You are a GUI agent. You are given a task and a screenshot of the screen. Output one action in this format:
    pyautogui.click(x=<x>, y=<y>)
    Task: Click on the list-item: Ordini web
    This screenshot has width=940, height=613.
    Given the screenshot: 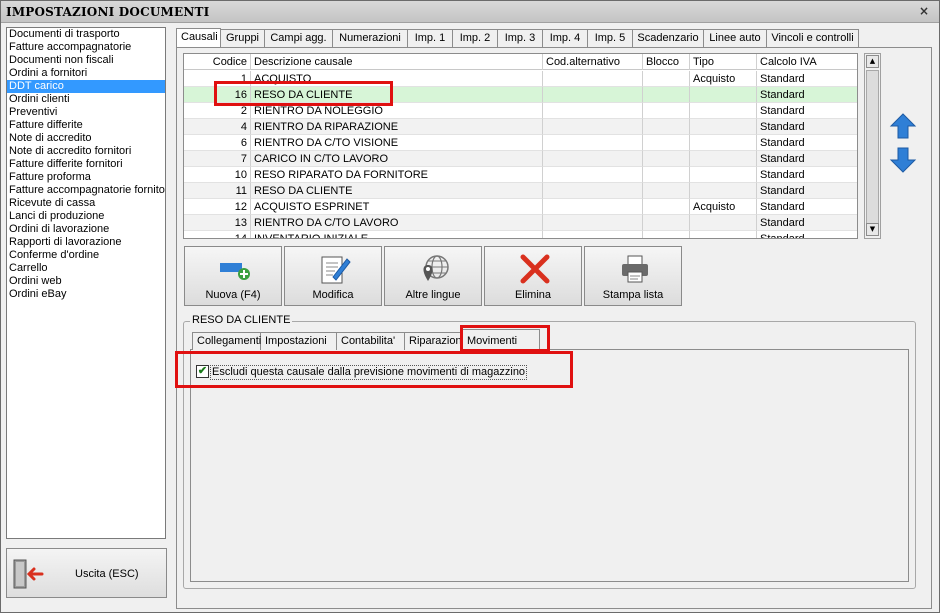 What is the action you would take?
    pyautogui.click(x=86, y=281)
    